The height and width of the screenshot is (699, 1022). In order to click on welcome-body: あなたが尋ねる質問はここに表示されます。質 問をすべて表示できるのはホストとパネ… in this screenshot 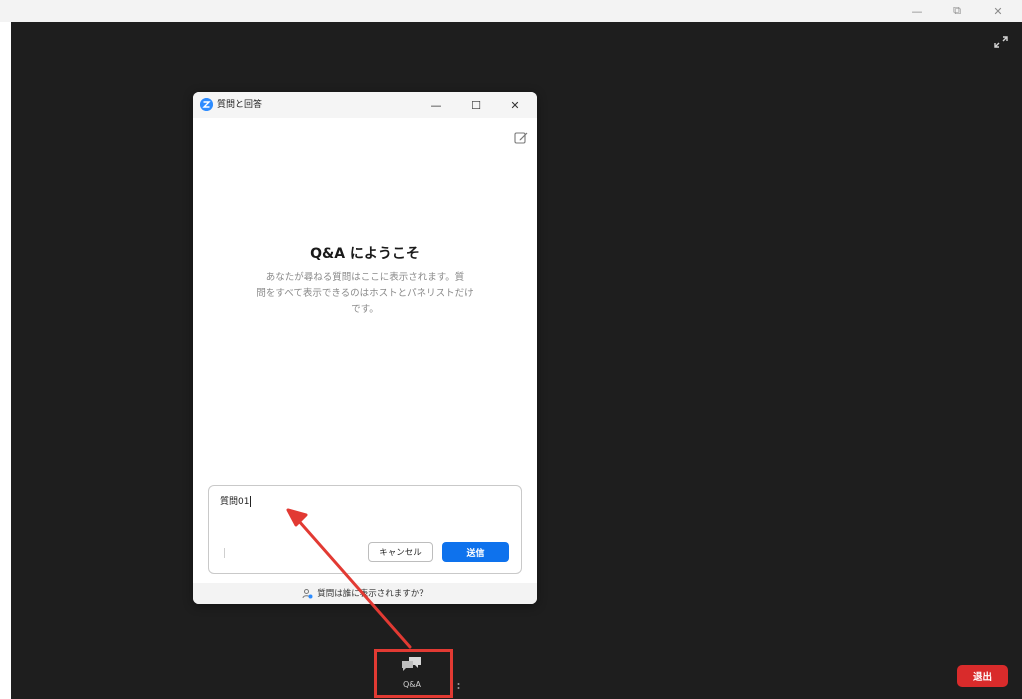, I will do `click(365, 294)`.